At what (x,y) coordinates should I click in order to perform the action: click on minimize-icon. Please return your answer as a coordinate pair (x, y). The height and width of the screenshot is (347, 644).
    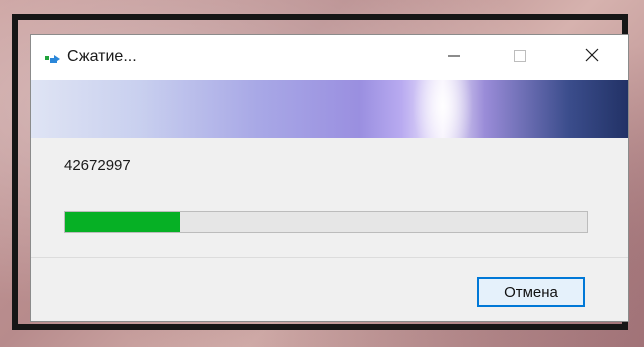
    Looking at the image, I should click on (454, 58).